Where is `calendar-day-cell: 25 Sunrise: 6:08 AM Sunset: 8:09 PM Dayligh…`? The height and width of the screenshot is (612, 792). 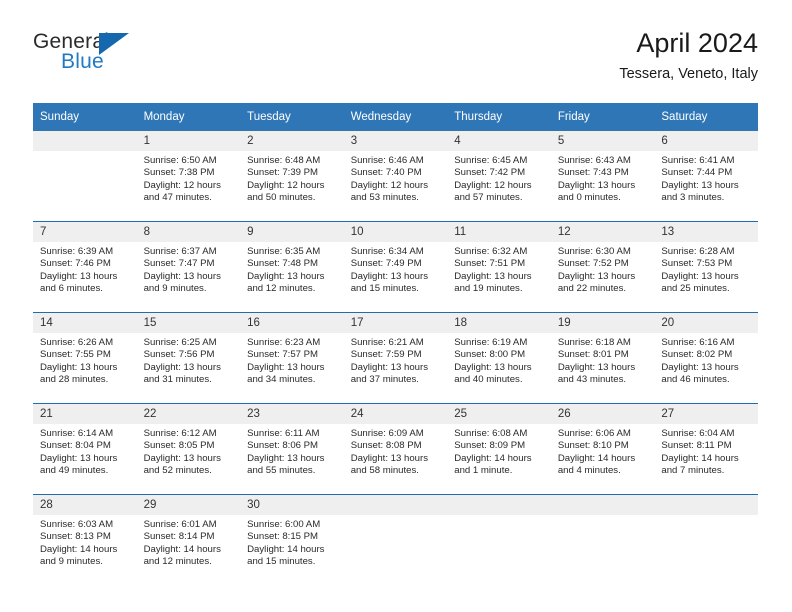
calendar-day-cell: 25 Sunrise: 6:08 AM Sunset: 8:09 PM Dayligh… is located at coordinates (499, 449).